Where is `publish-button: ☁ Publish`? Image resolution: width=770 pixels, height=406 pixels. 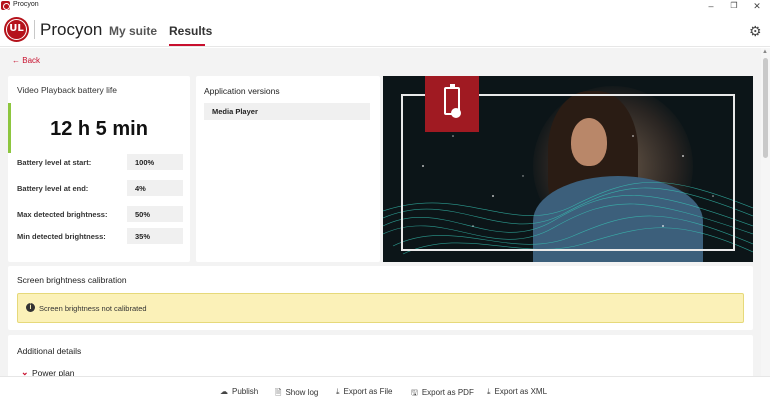 publish-button: ☁ Publish is located at coordinates (239, 391).